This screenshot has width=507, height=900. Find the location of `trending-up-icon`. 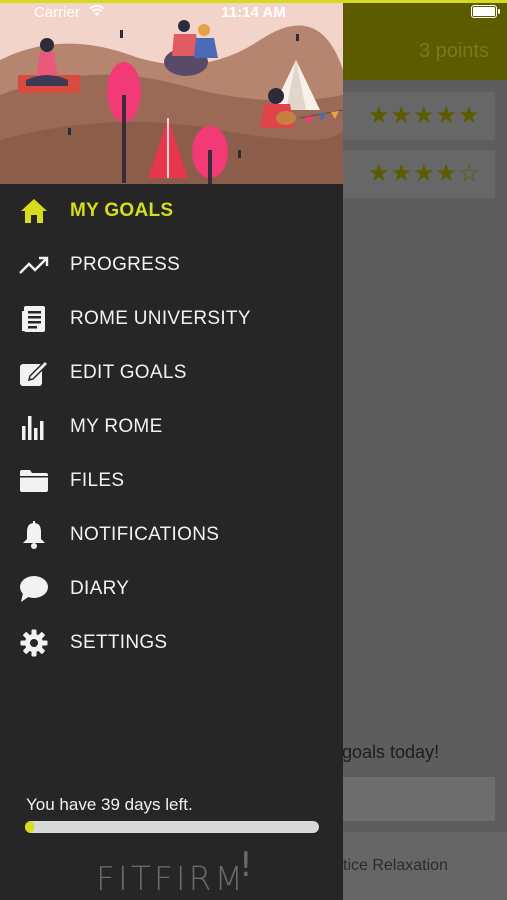

trending-up-icon is located at coordinates (34, 265).